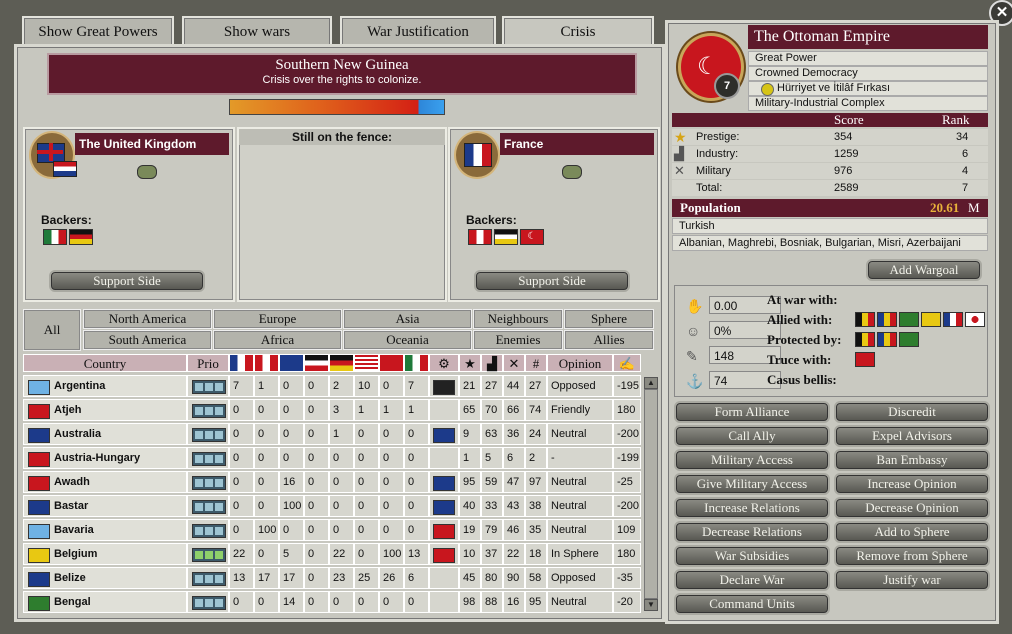 The height and width of the screenshot is (634, 1012). What do you see at coordinates (127, 281) in the screenshot?
I see `support-attacker-button: Support Side` at bounding box center [127, 281].